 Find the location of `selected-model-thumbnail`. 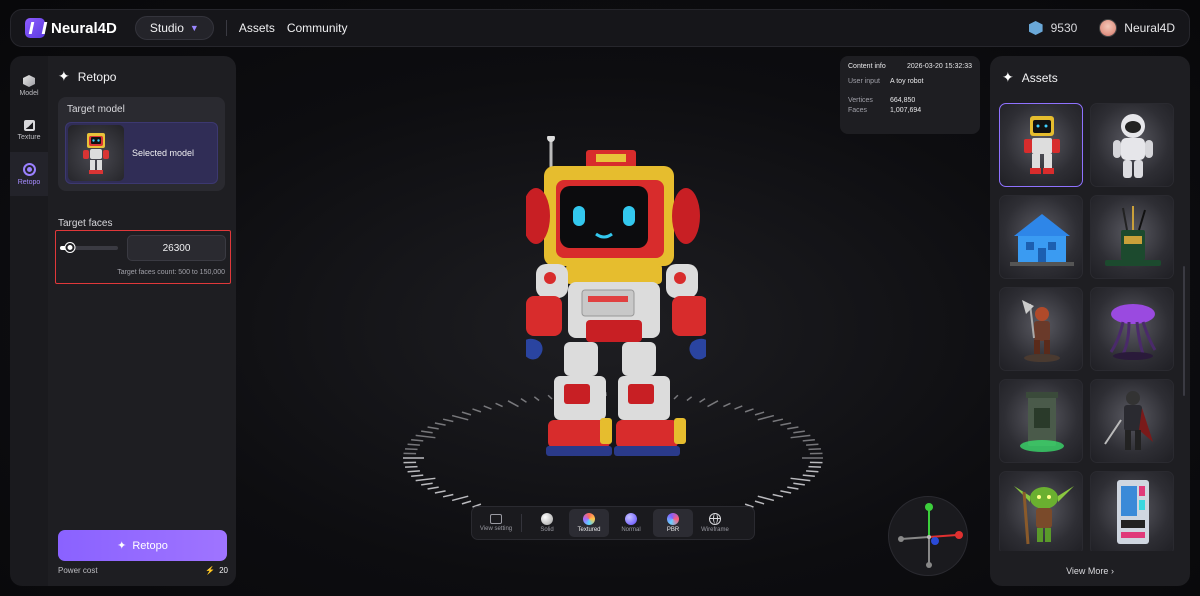

selected-model-thumbnail is located at coordinates (96, 153).